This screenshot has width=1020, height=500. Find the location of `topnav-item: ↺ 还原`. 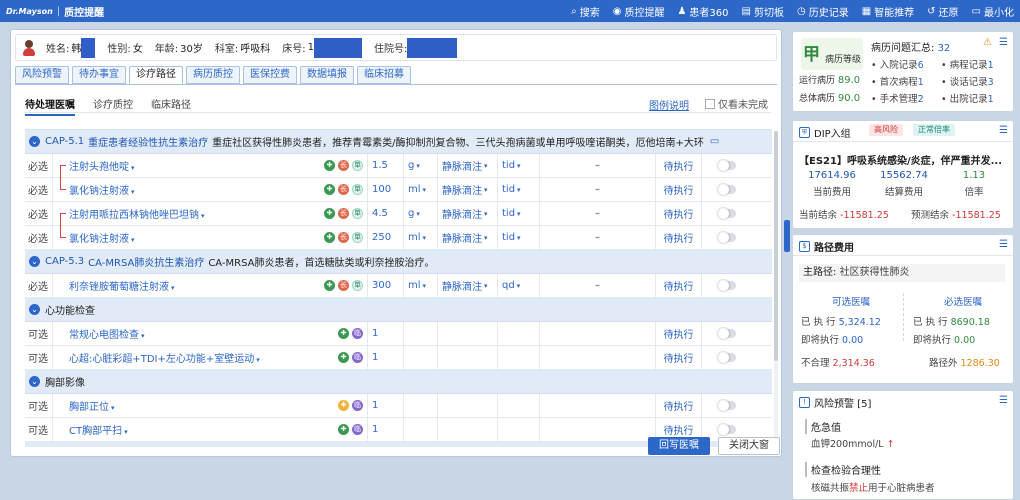

topnav-item: ↺ 还原 is located at coordinates (942, 11).